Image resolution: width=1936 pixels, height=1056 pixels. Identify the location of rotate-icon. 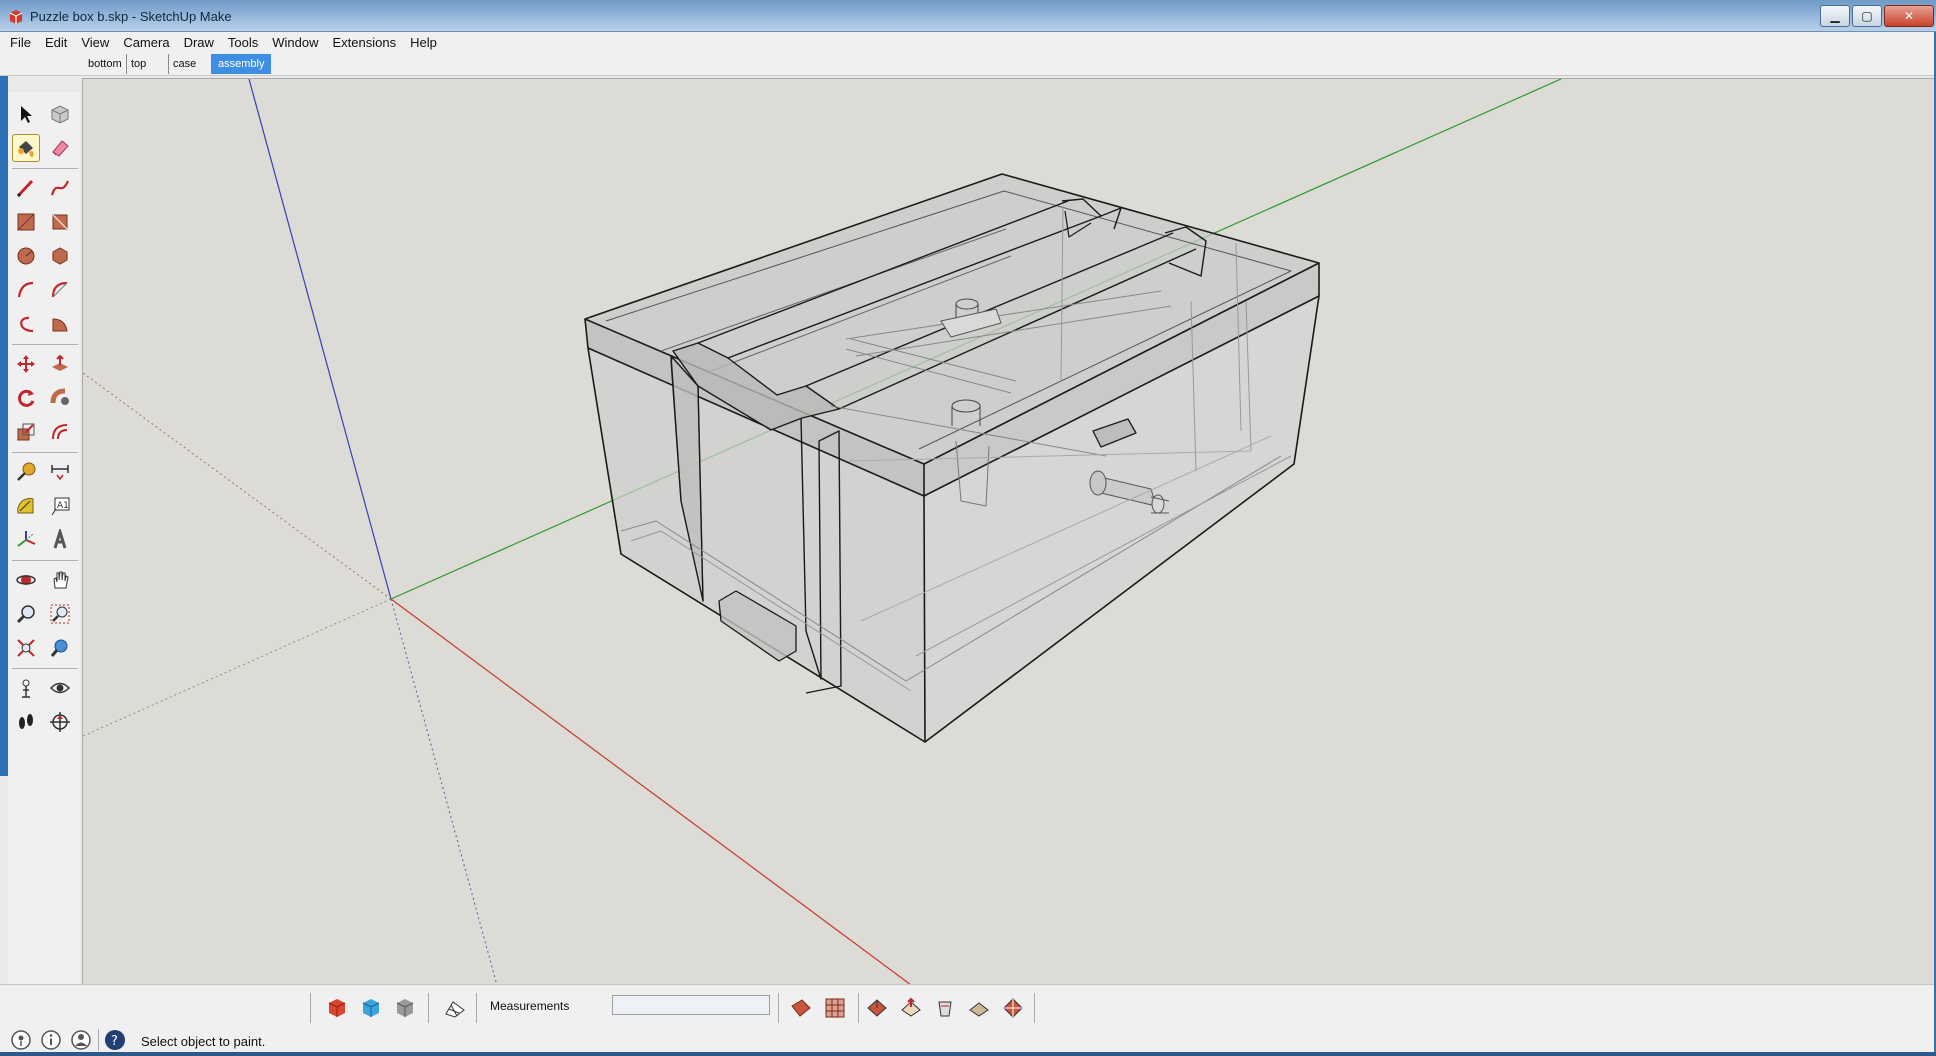
(26, 398).